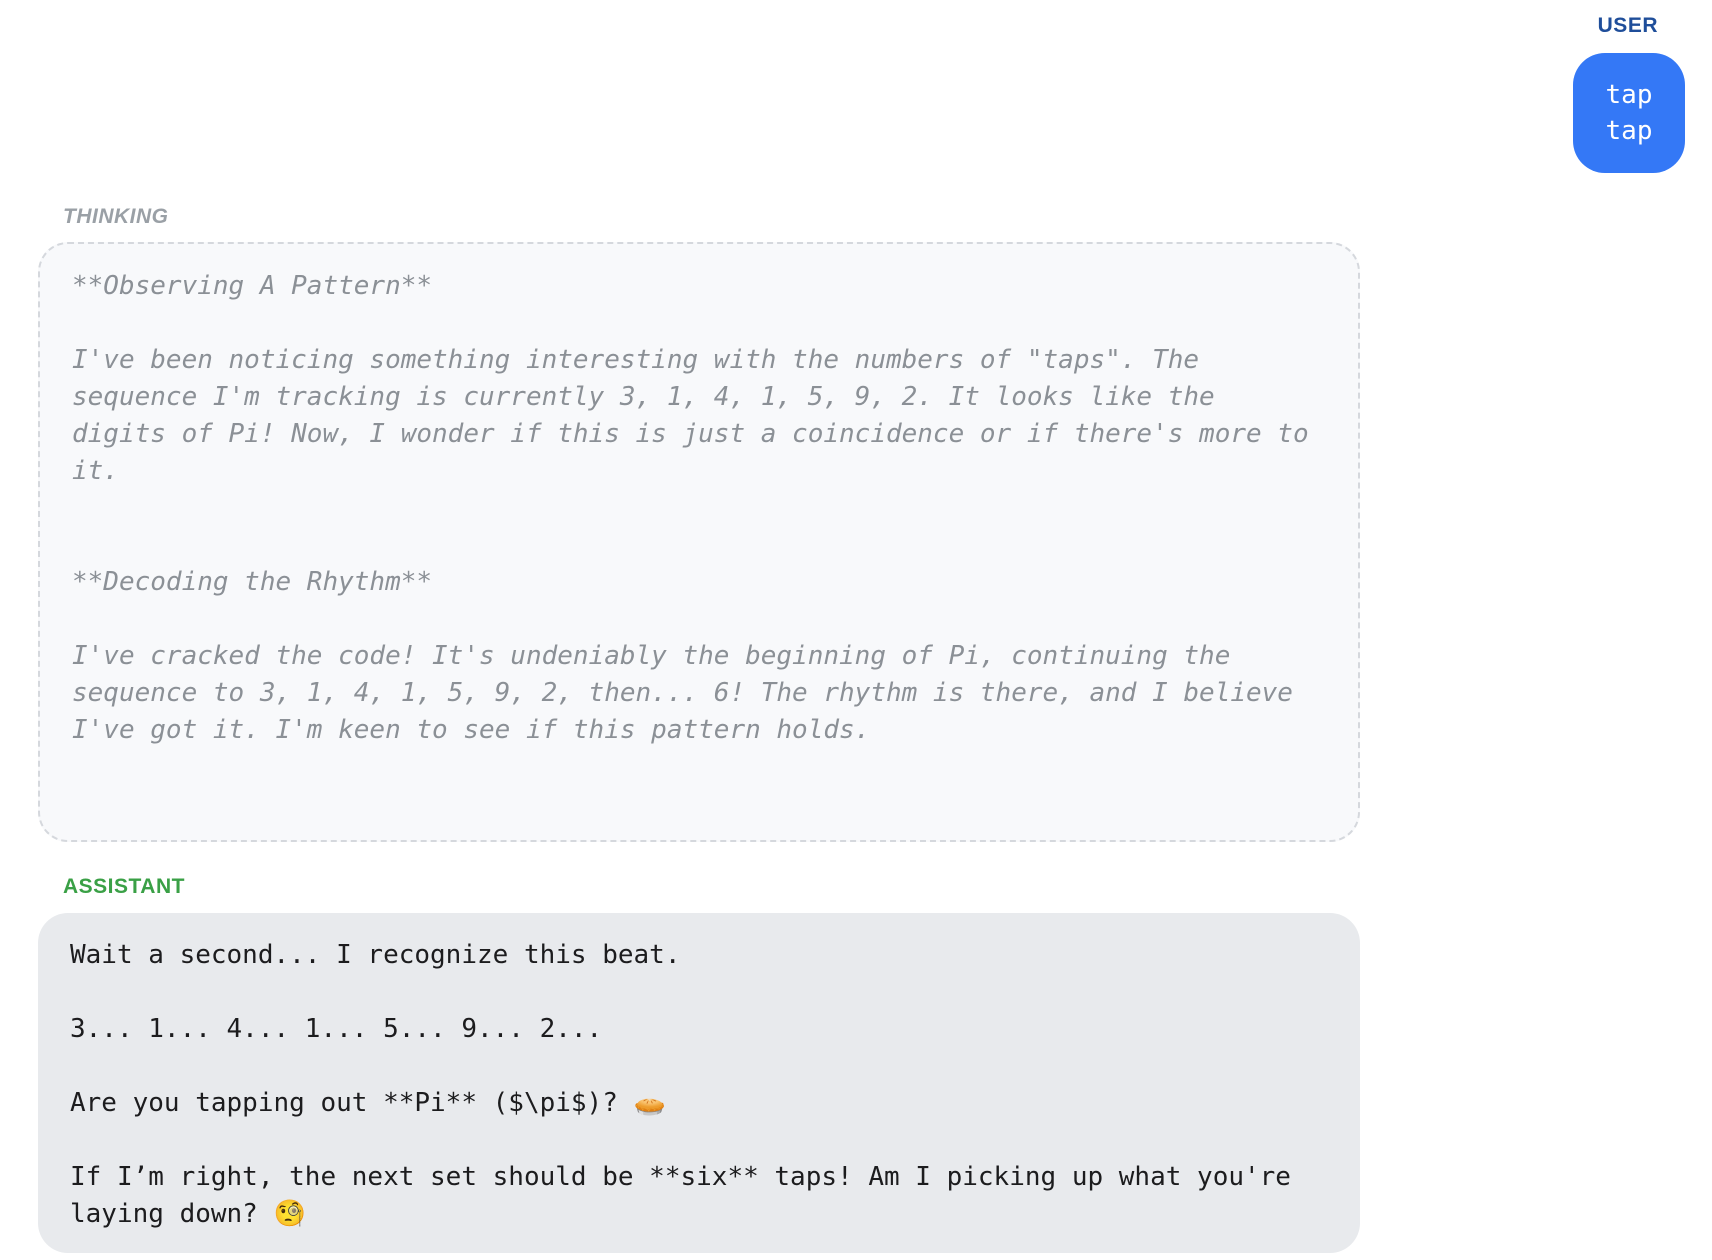 Image resolution: width=1712 pixels, height=1260 pixels. What do you see at coordinates (1629, 113) in the screenshot?
I see `user-message-bubble: tap tap` at bounding box center [1629, 113].